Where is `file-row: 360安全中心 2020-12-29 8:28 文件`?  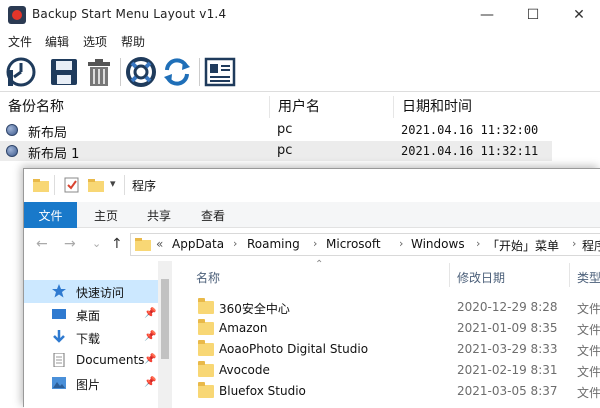 file-row: 360安全中心 2020-12-29 8:28 文件 is located at coordinates (386, 307).